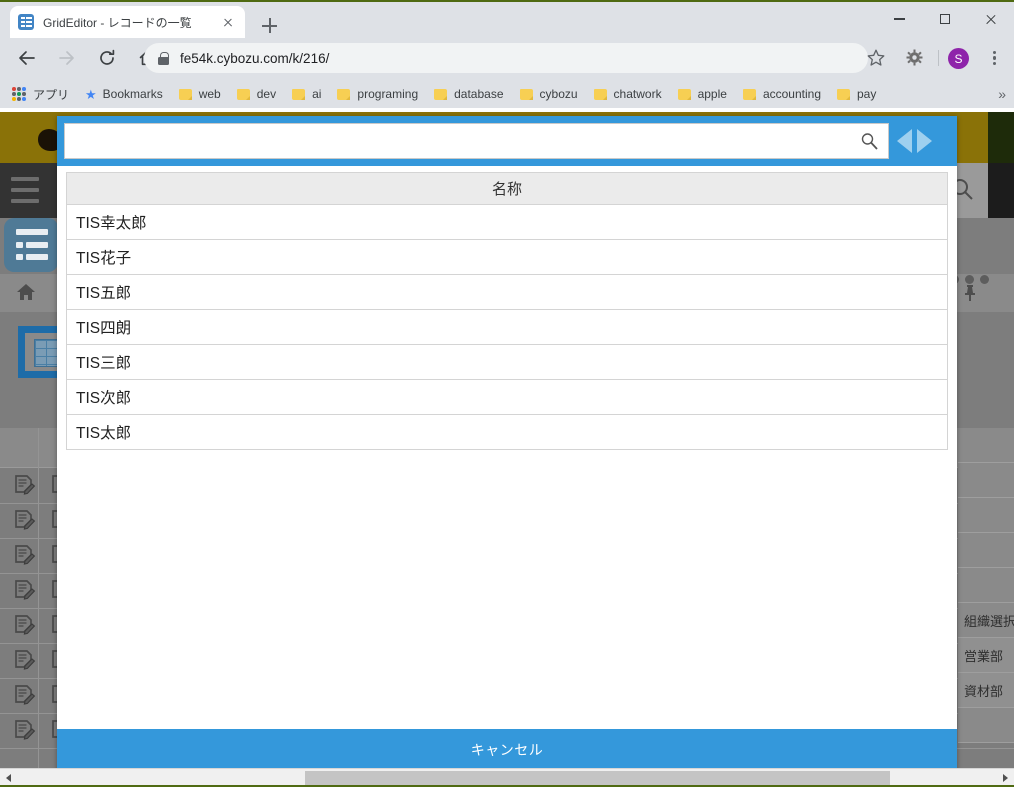  I want to click on lock-icon, so click(163, 58).